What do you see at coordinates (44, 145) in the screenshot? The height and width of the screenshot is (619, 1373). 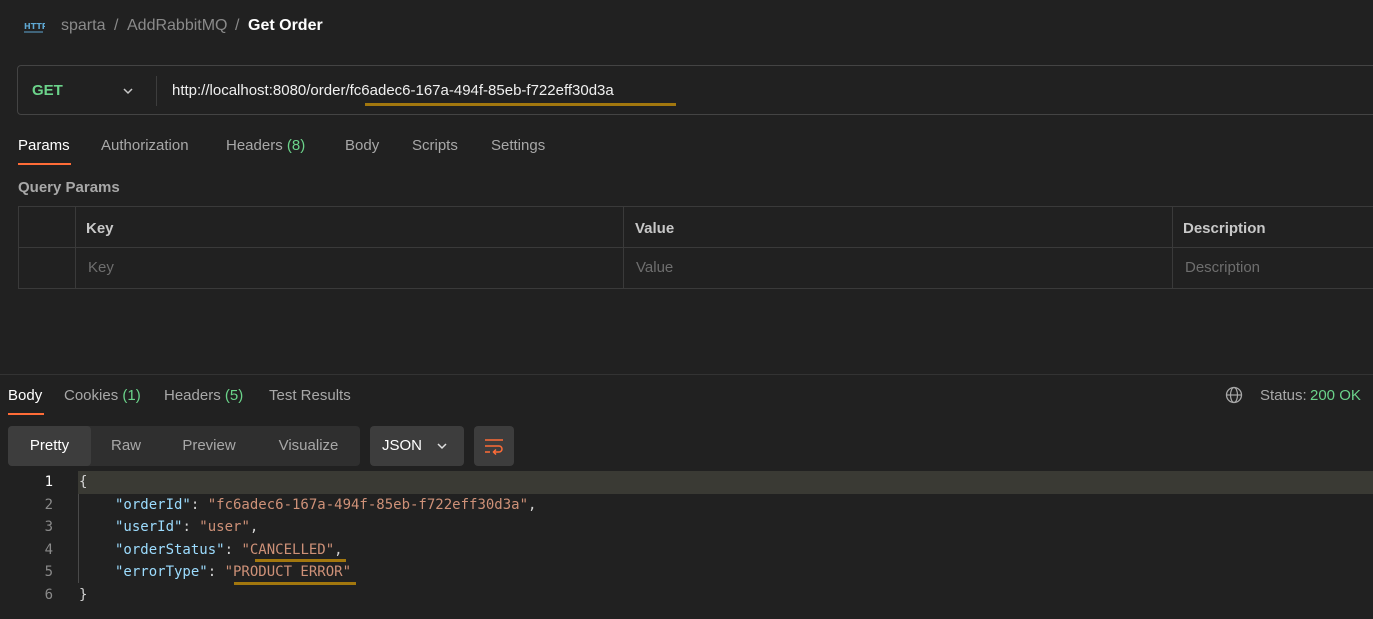 I see `tab-params: Params` at bounding box center [44, 145].